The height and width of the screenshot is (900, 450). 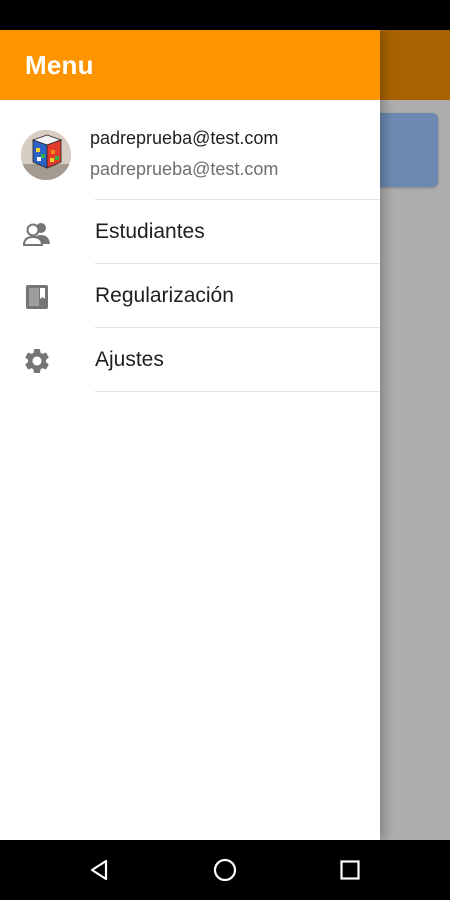 I want to click on home-icon, so click(x=225, y=870).